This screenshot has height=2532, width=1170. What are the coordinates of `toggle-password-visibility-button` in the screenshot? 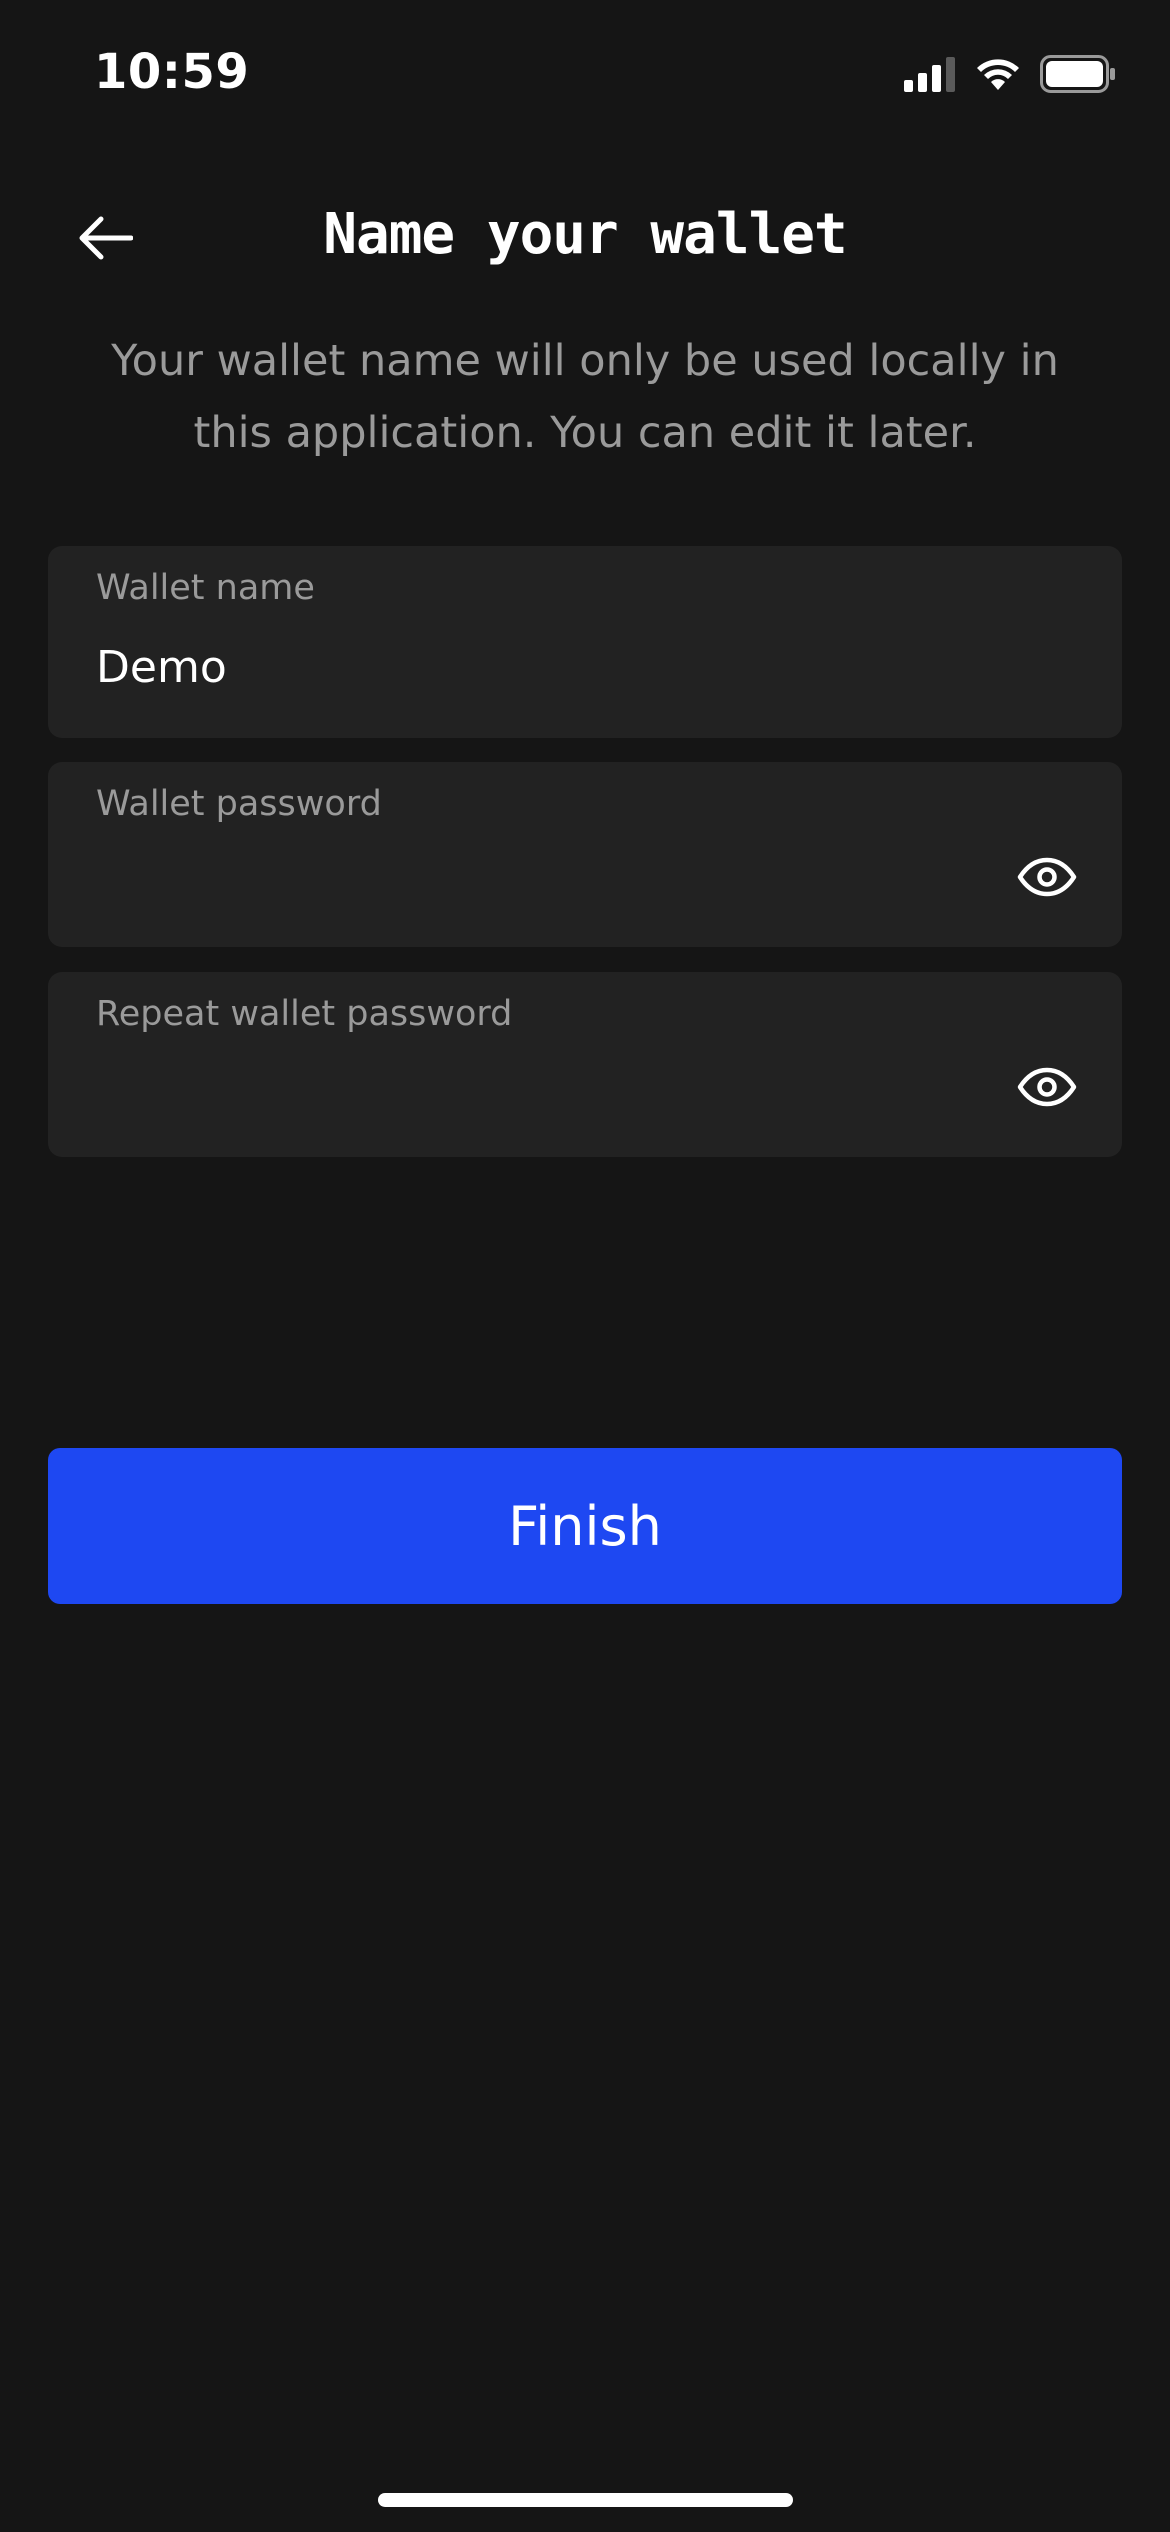 It's located at (1047, 879).